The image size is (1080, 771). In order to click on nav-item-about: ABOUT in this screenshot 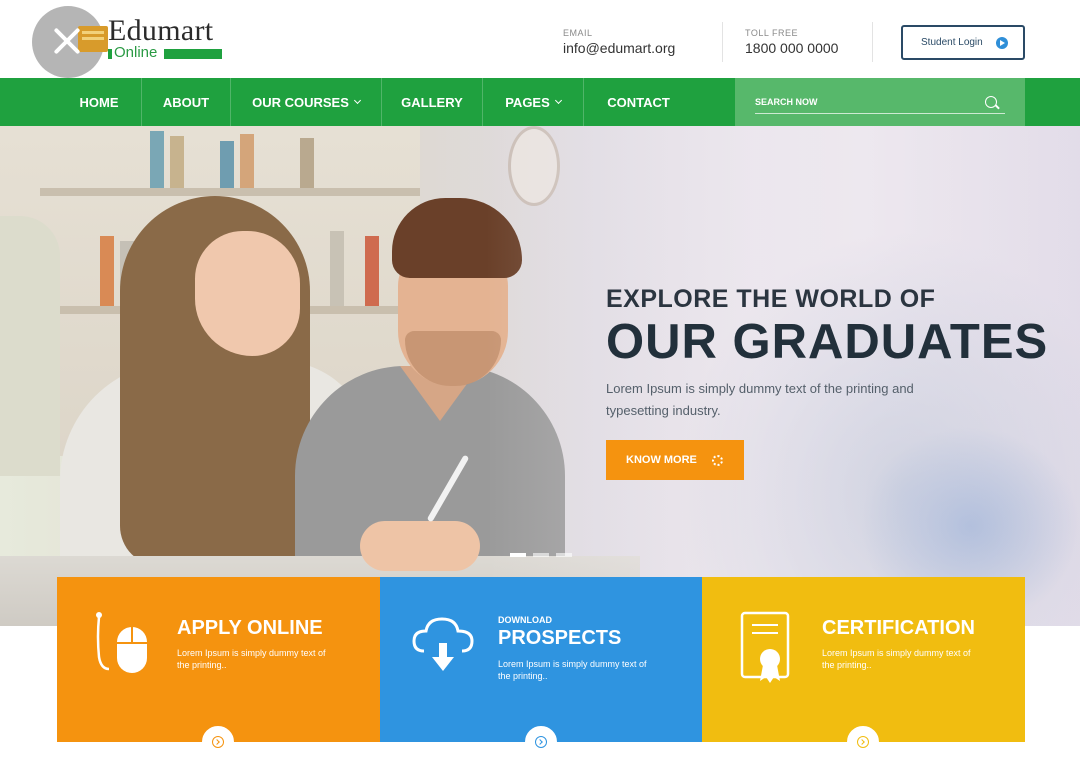, I will do `click(186, 102)`.